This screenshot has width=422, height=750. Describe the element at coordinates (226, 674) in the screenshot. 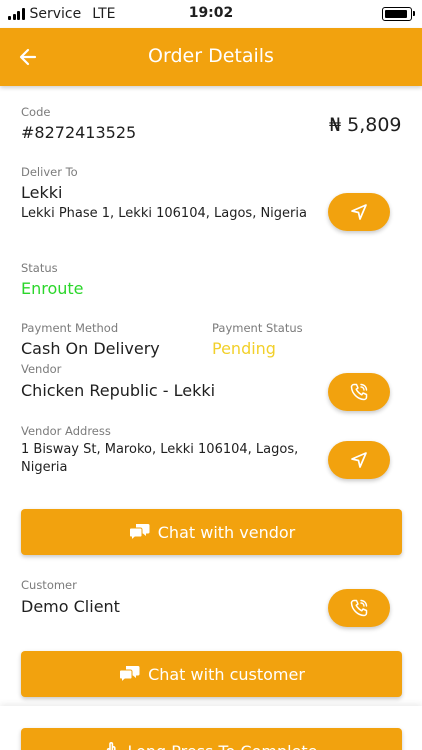

I see `chat-customer-label: Chat with customer` at that location.